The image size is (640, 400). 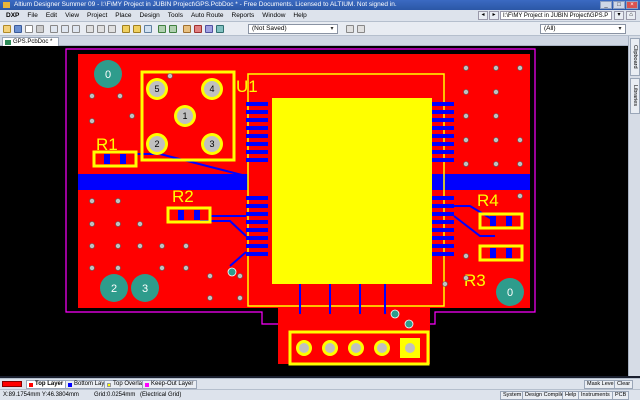 I want to click on status-help-button: Help, so click(x=571, y=395).